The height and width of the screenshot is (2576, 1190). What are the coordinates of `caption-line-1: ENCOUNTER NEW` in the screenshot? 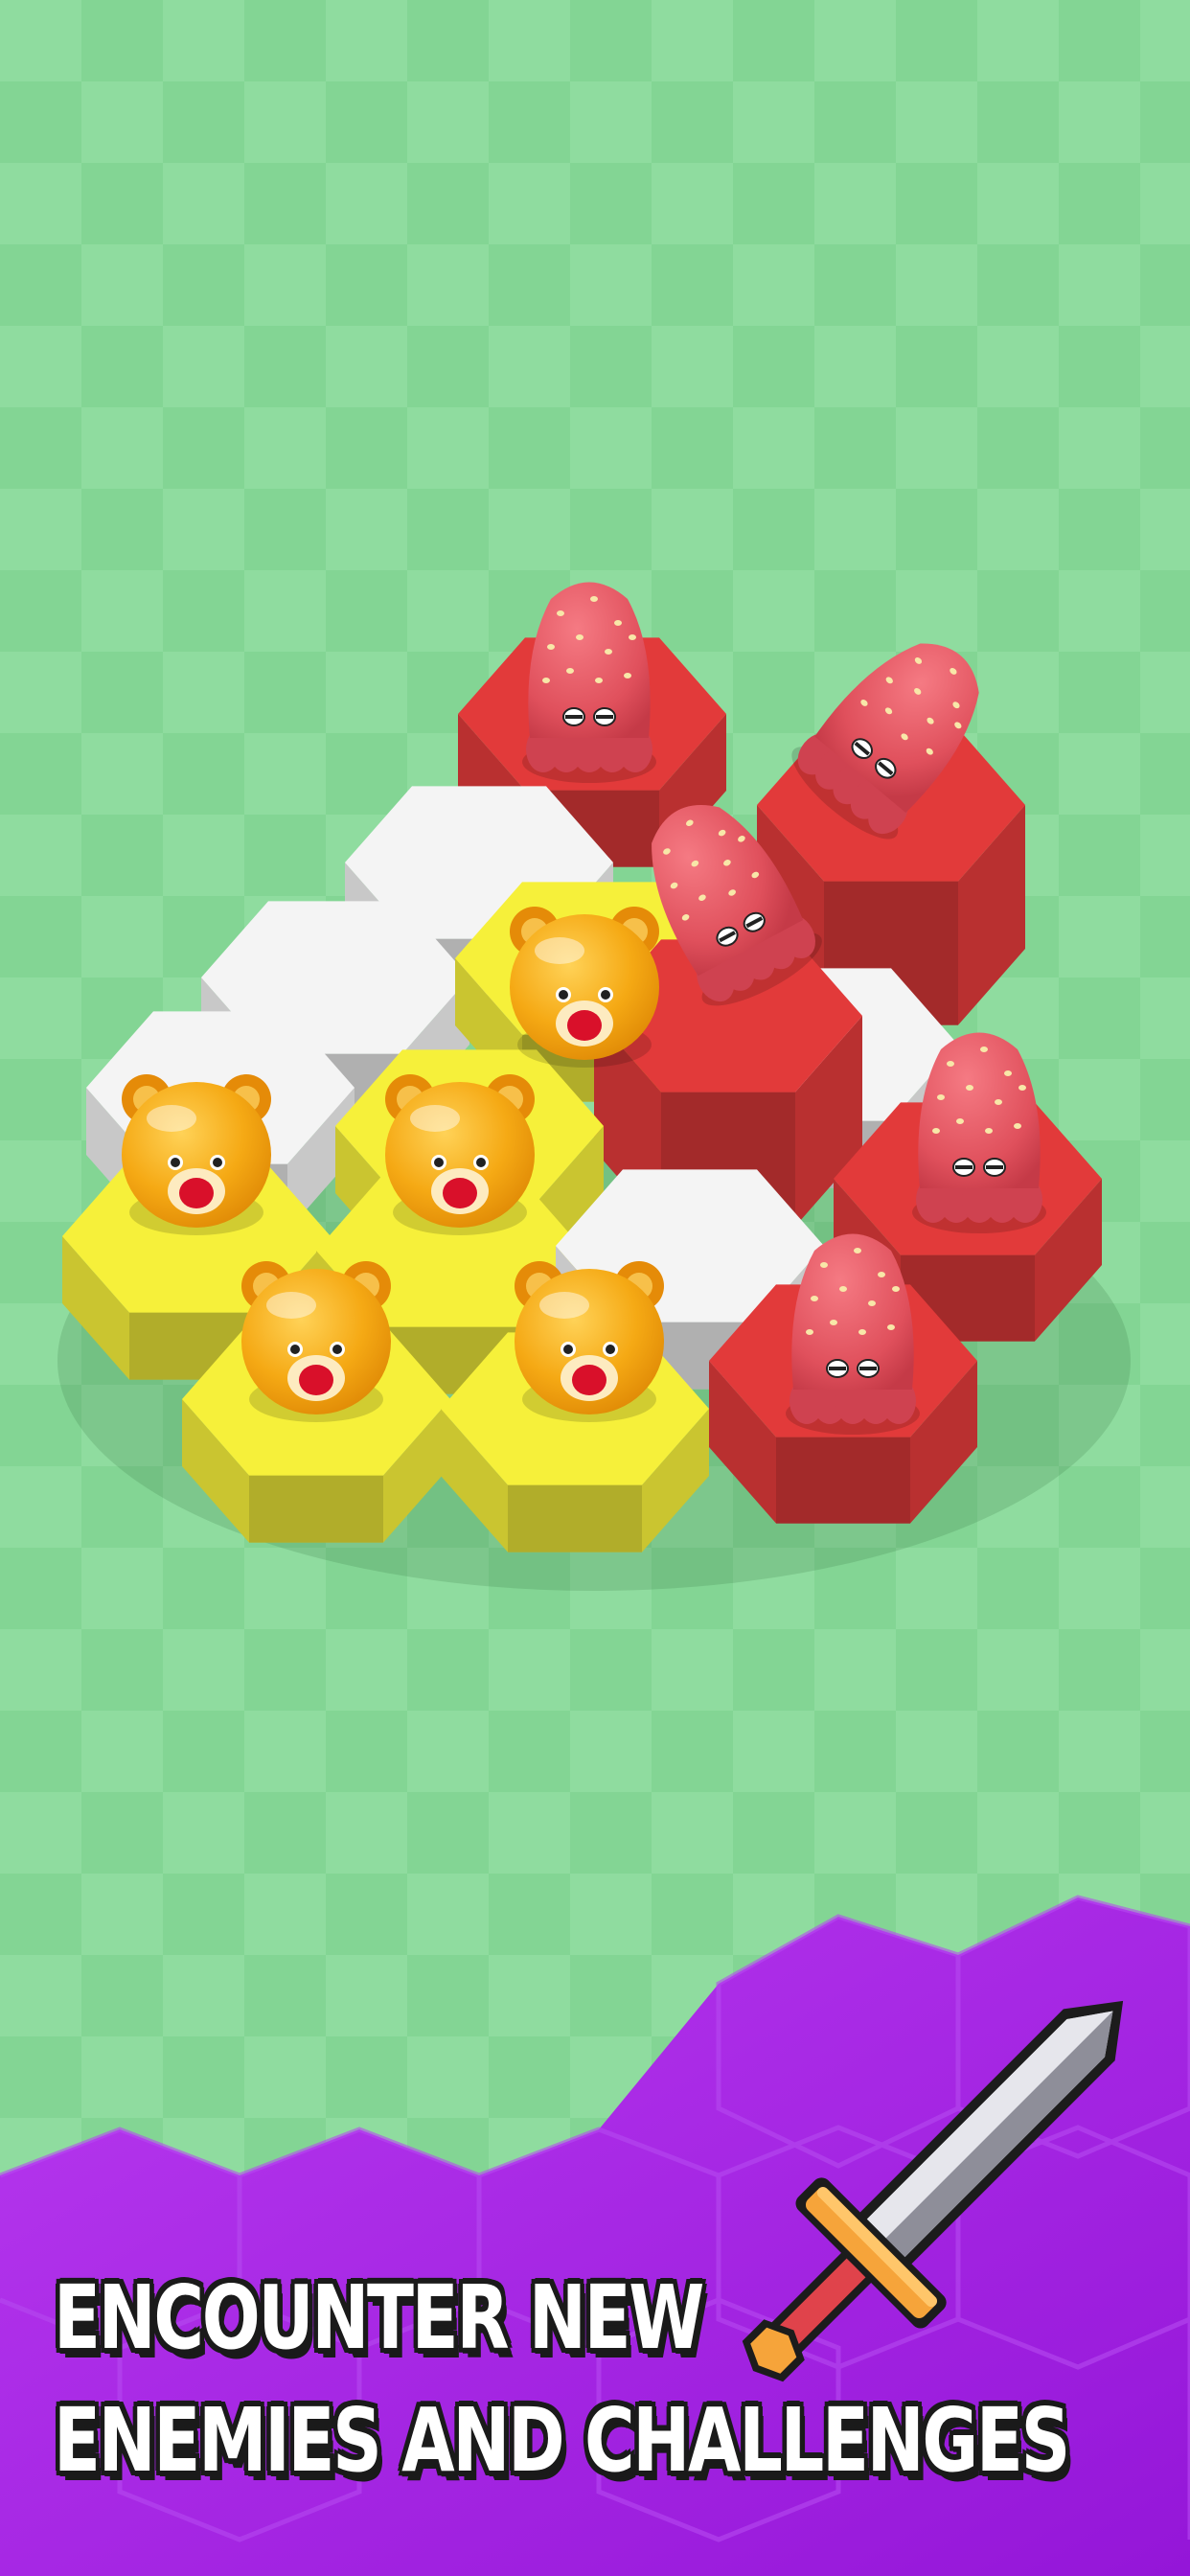 It's located at (379, 2317).